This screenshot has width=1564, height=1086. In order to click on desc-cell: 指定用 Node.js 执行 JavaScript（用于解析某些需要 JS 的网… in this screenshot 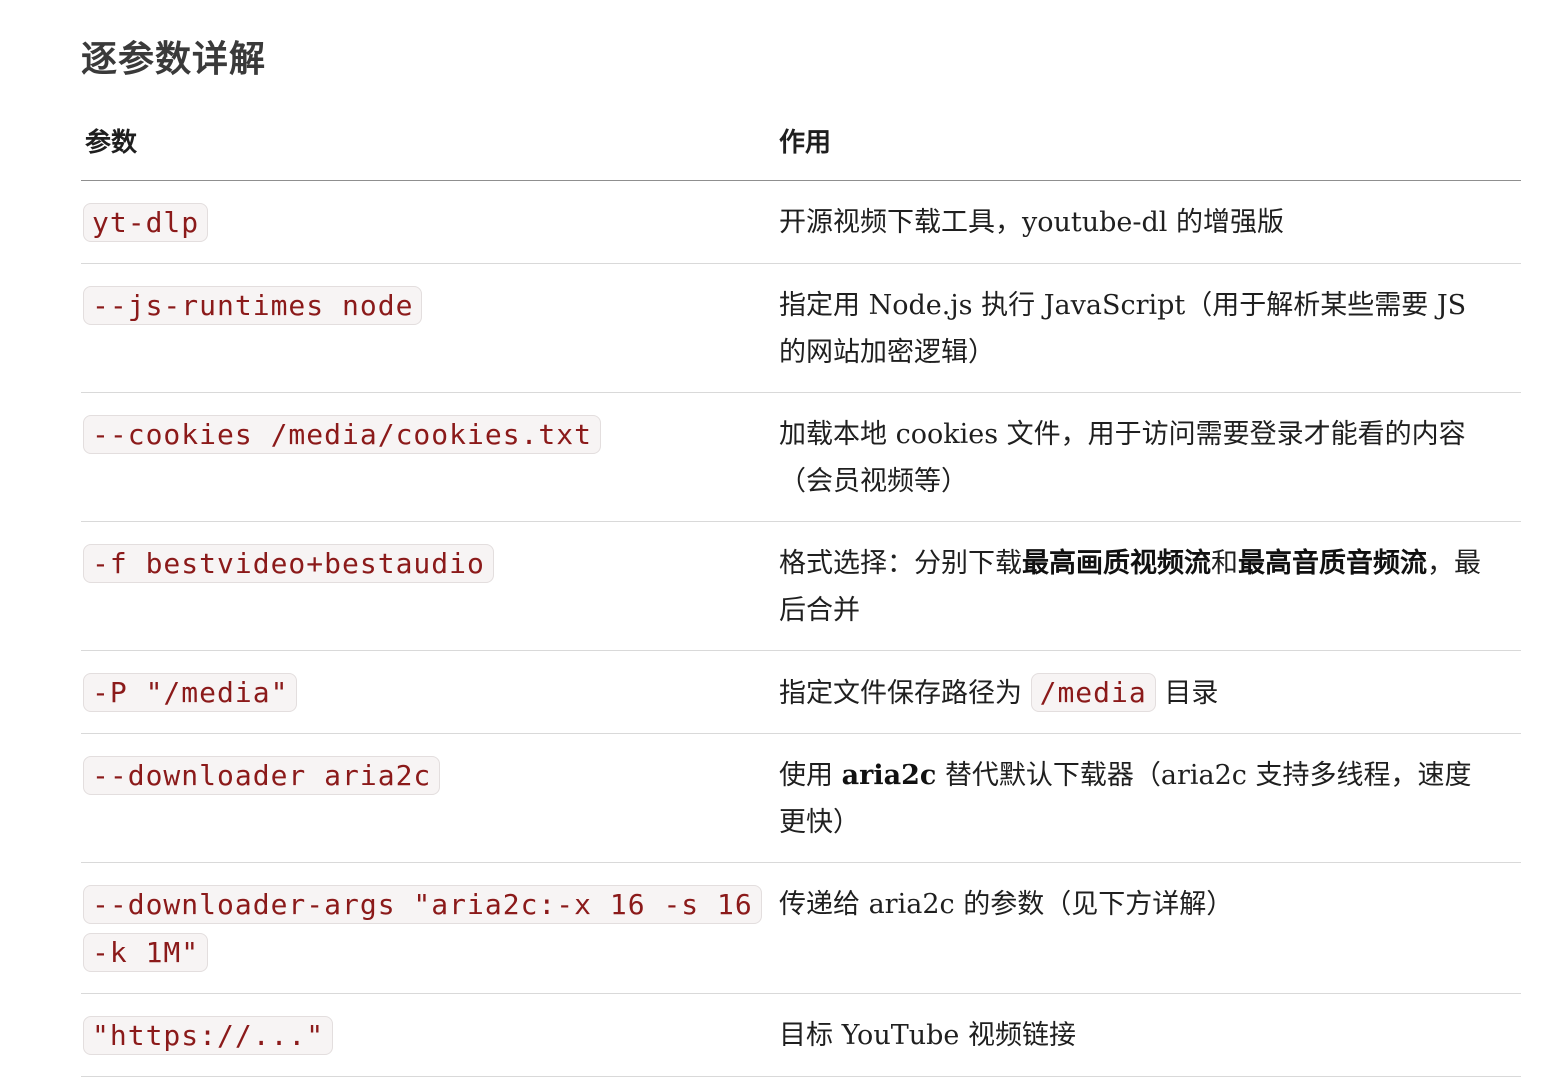, I will do `click(1146, 328)`.